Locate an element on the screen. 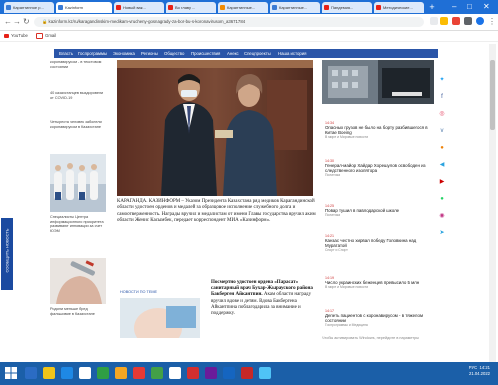  right-column-photo is located at coordinates (378, 82).